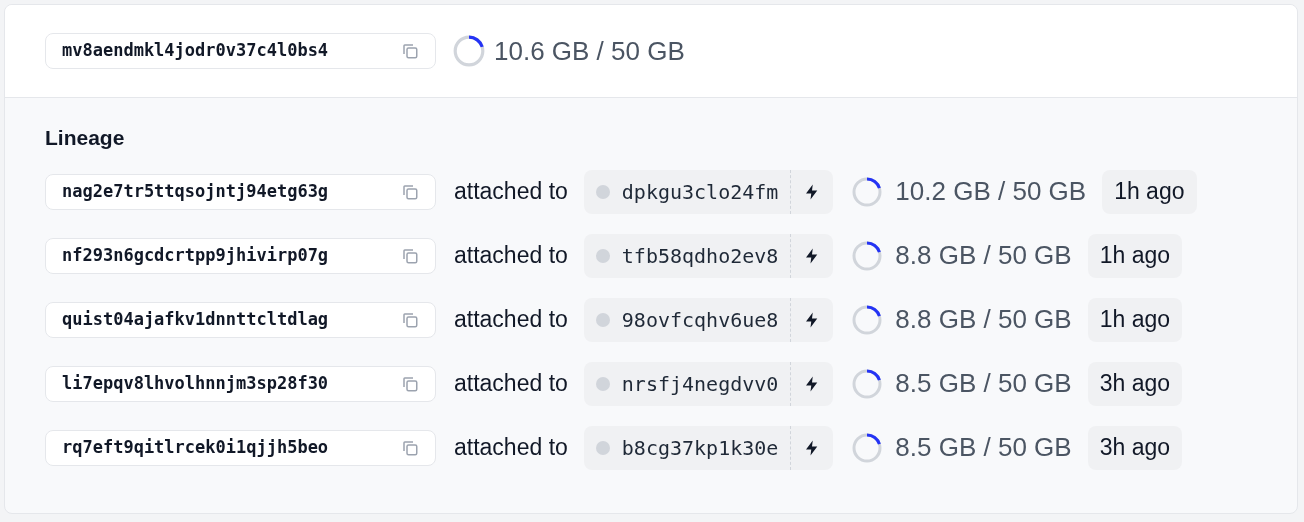 This screenshot has height=522, width=1304. I want to click on machine-id: tfb58qdho2ev8, so click(700, 256).